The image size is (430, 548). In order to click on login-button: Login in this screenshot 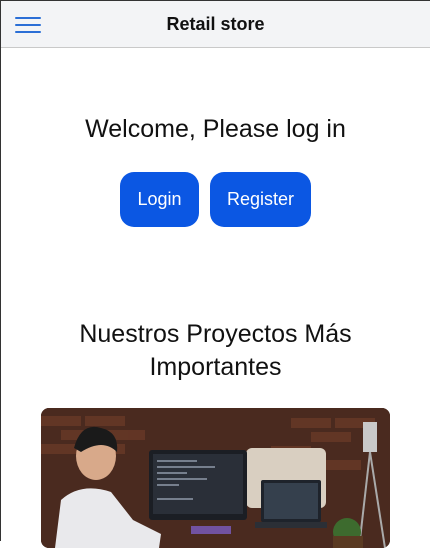, I will do `click(159, 199)`.